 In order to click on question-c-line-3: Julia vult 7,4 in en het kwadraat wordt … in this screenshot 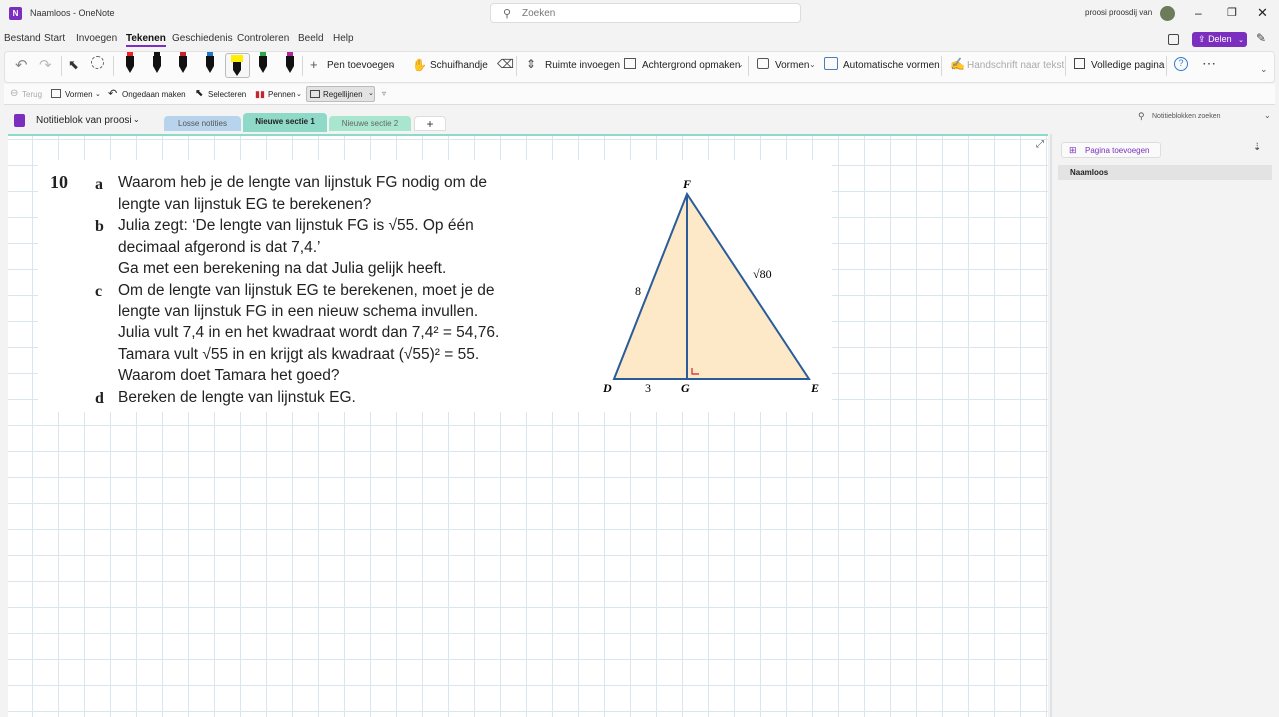, I will do `click(309, 332)`.